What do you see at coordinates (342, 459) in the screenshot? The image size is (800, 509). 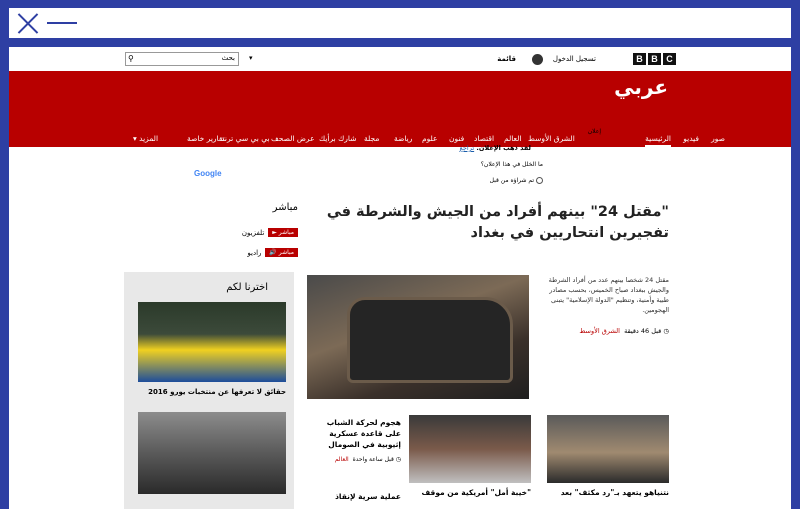 I see `story-tag: العالم` at bounding box center [342, 459].